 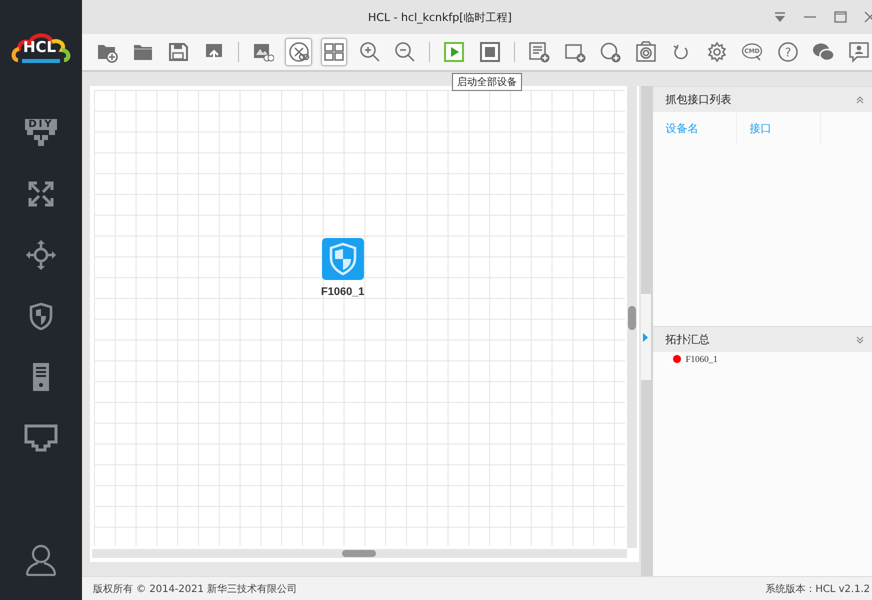 I want to click on topology-icon, so click(x=299, y=52).